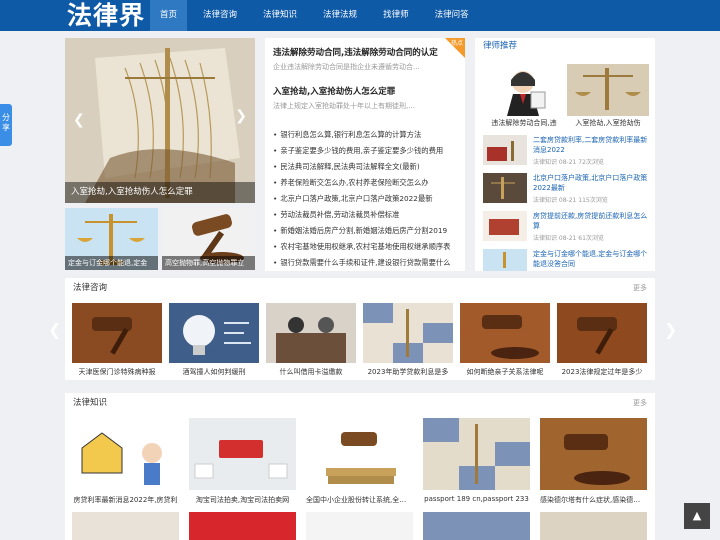 The height and width of the screenshot is (540, 720). Describe the element at coordinates (367, 167) in the screenshot. I see `news-link: 民法典司法解释,民法典司法解释全文(最新)` at that location.